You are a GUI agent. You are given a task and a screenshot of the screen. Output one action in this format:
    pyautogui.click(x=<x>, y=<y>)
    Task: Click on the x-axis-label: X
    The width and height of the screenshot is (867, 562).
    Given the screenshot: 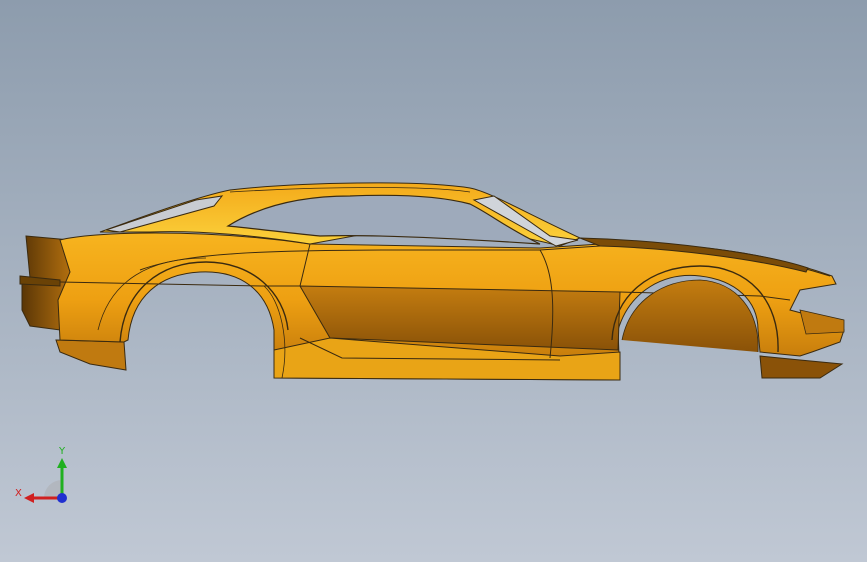 What is the action you would take?
    pyautogui.click(x=18, y=493)
    